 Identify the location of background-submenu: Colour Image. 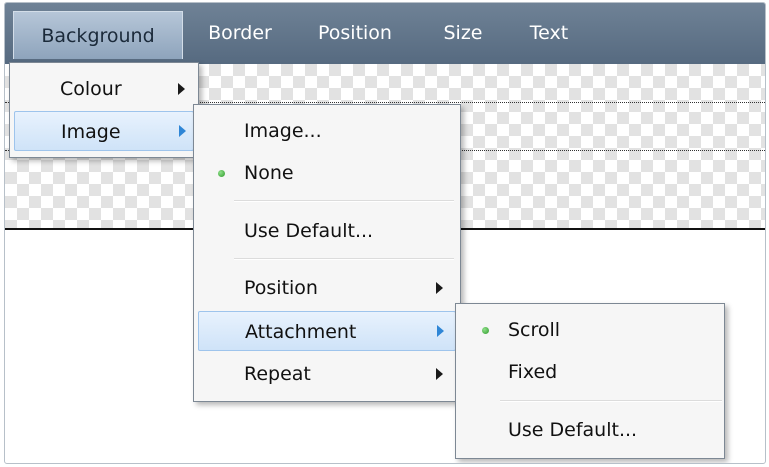
(104, 110).